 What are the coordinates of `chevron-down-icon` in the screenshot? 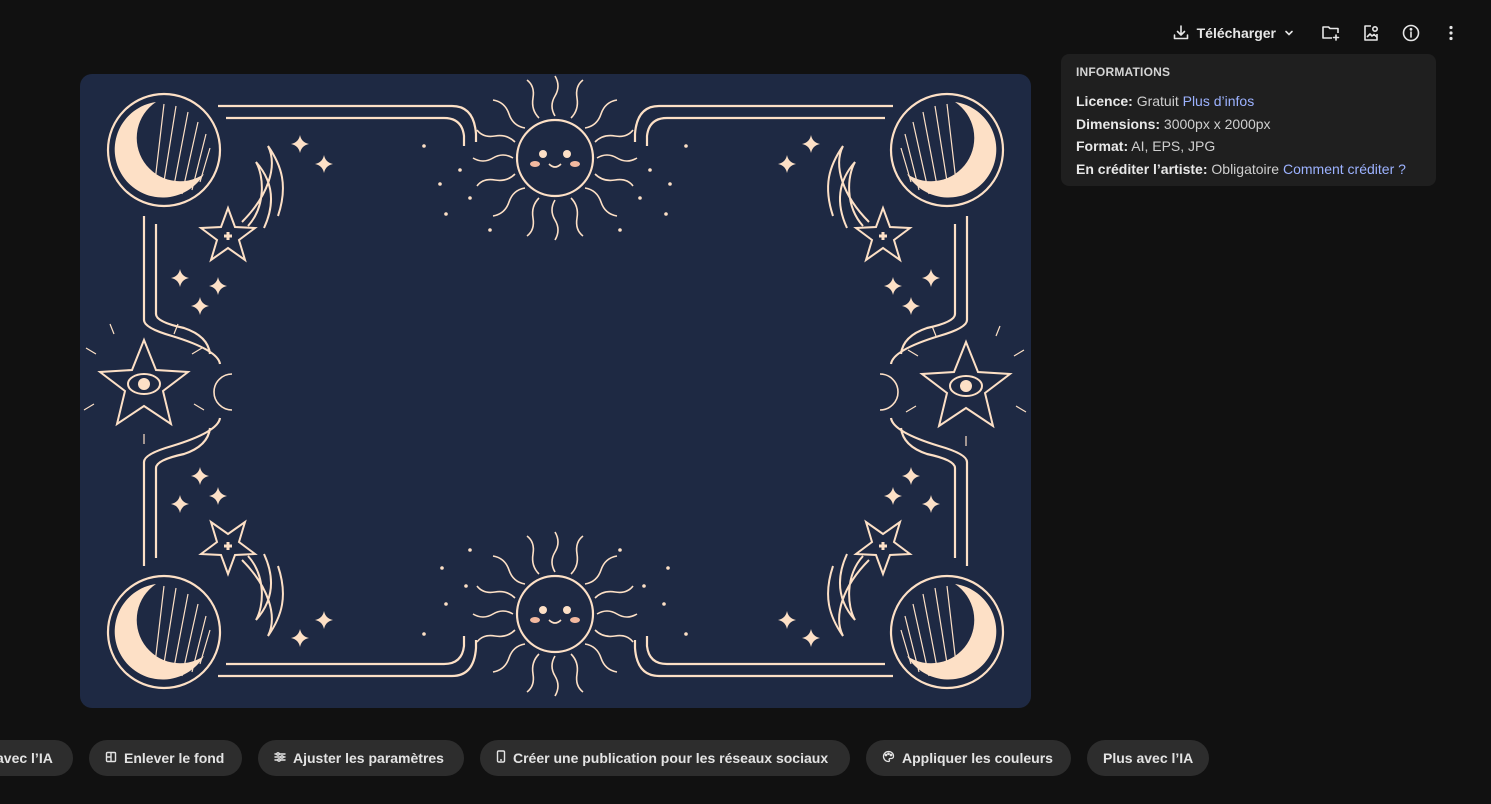 It's located at (1289, 33).